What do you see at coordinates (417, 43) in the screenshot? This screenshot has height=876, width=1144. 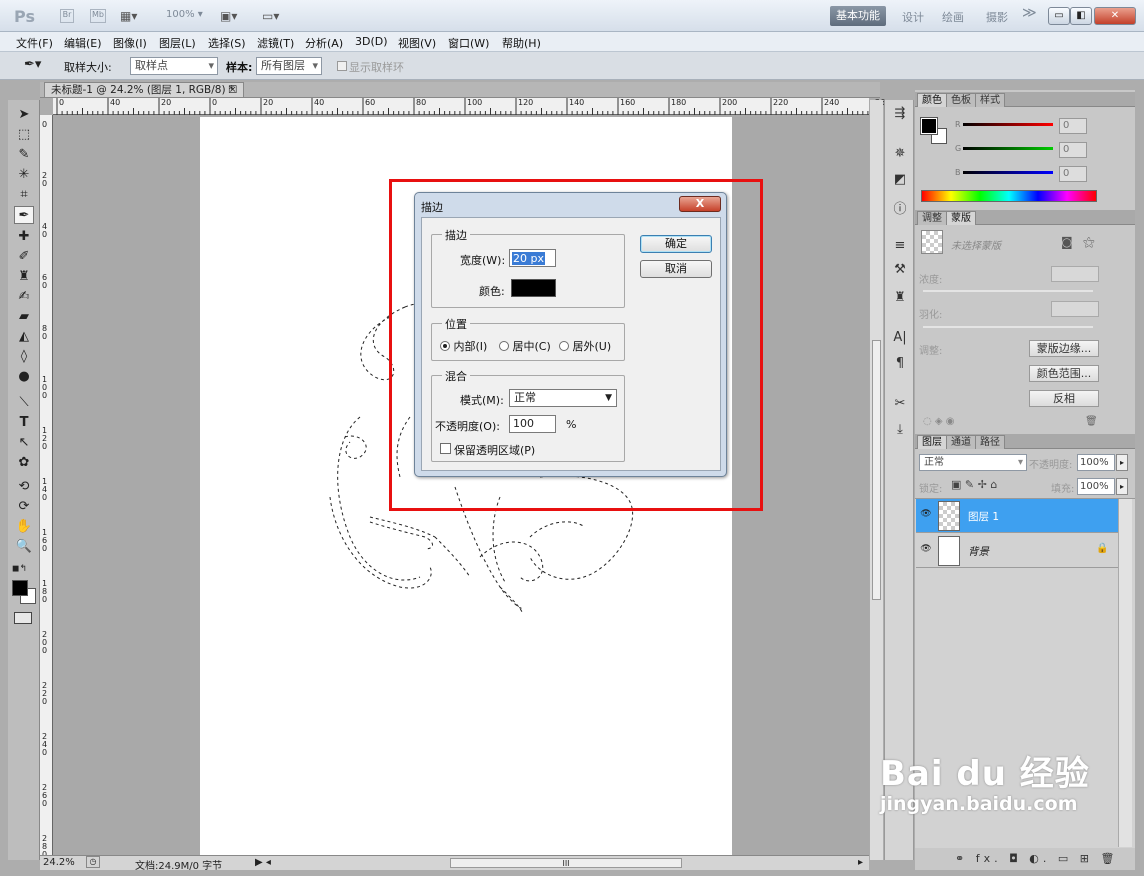 I see `menu-view: 视图(V)` at bounding box center [417, 43].